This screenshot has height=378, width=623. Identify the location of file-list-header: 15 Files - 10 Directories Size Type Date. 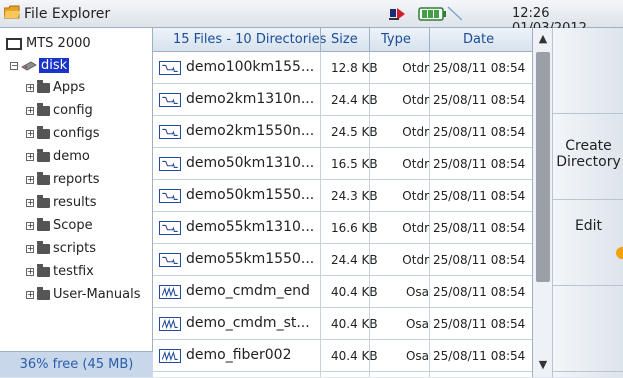
(342, 40).